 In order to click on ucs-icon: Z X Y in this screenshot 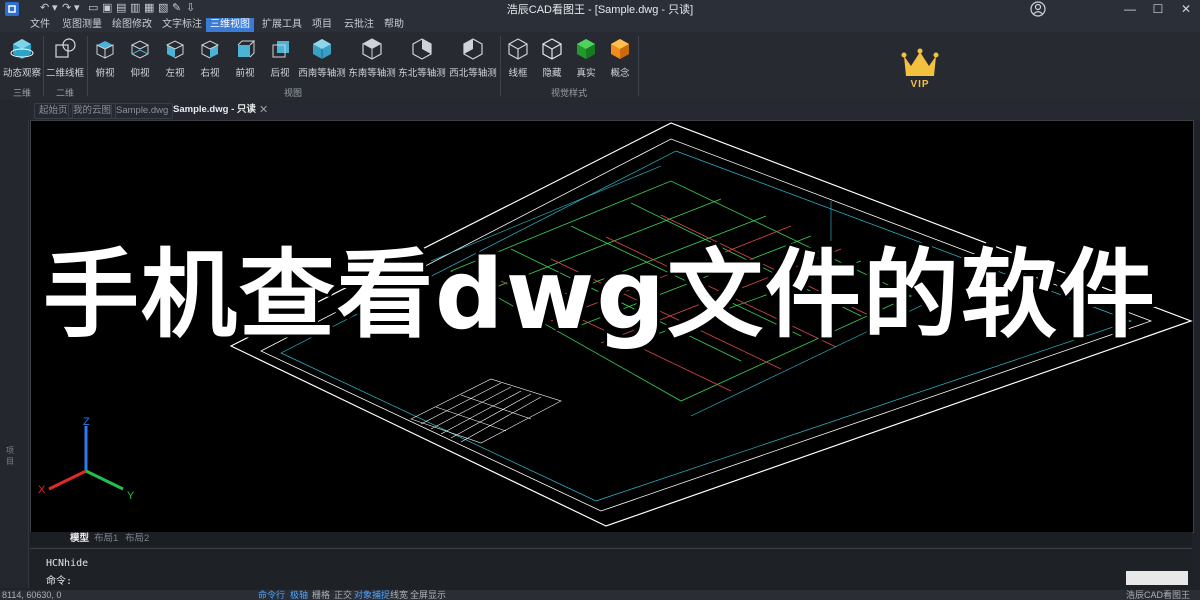, I will do `click(86, 459)`.